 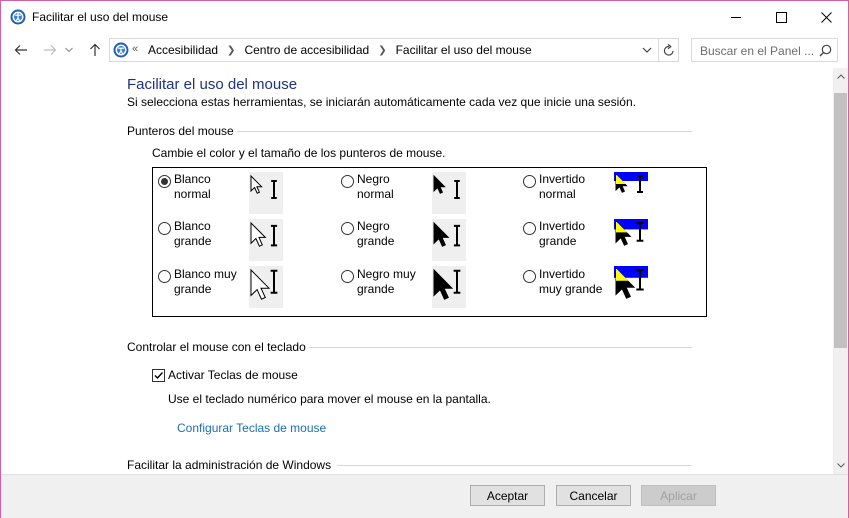 What do you see at coordinates (678, 495) in the screenshot?
I see `apply-button: Aplicar` at bounding box center [678, 495].